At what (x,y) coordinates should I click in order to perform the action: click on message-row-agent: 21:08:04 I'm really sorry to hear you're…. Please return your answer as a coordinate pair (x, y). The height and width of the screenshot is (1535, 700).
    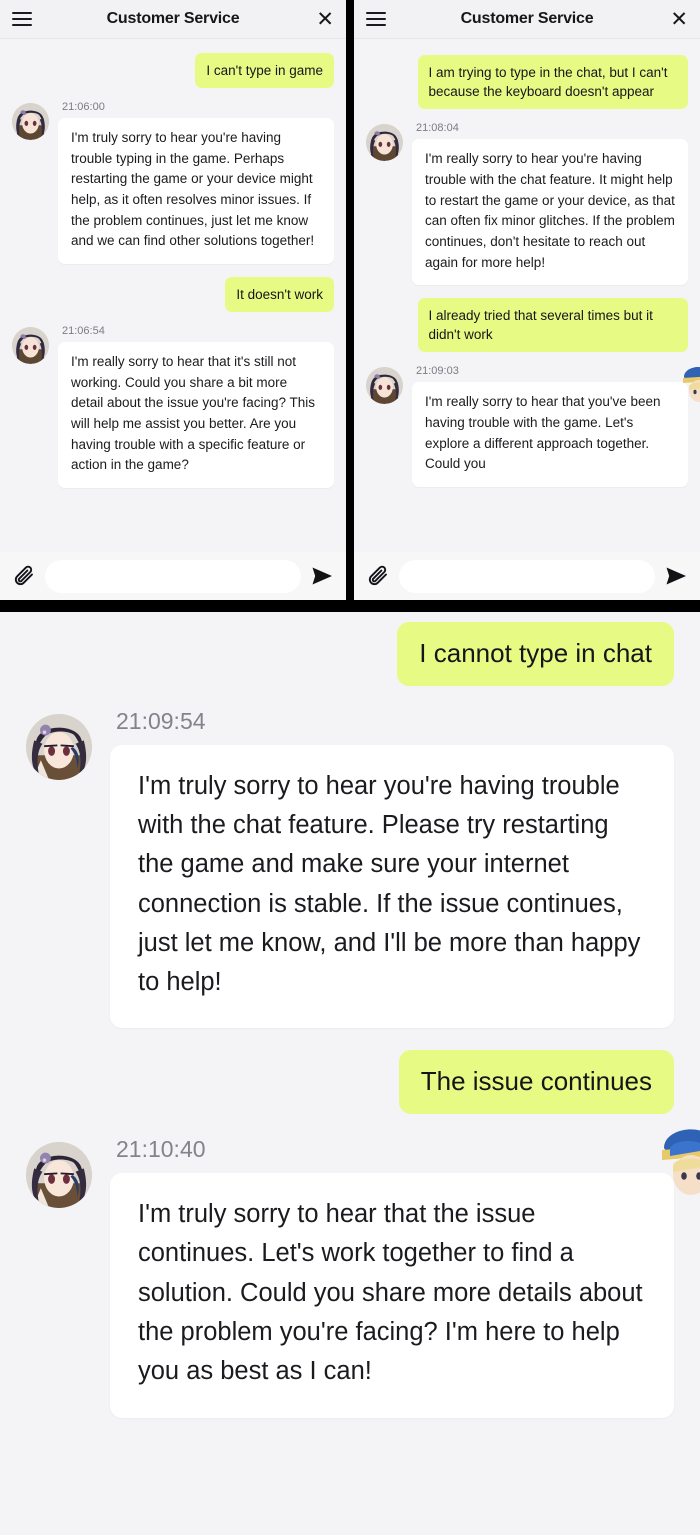
    Looking at the image, I should click on (527, 204).